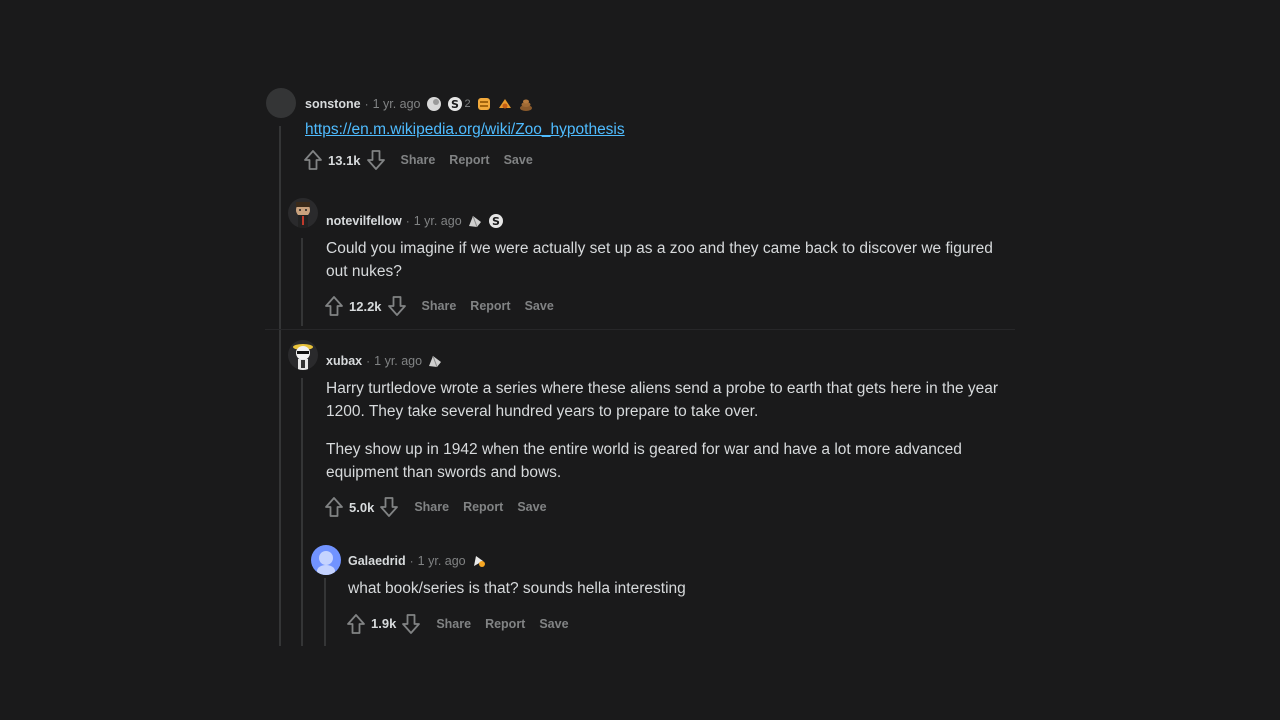 This screenshot has height=720, width=1280. Describe the element at coordinates (280, 386) in the screenshot. I see `thread-line-sonstone` at that location.